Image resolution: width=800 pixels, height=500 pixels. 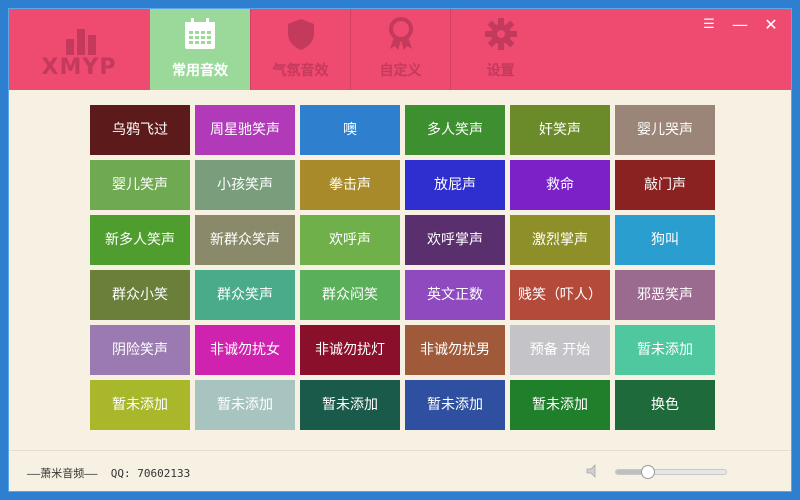 What do you see at coordinates (245, 350) in the screenshot?
I see `sound-button: 非诚勿扰女` at bounding box center [245, 350].